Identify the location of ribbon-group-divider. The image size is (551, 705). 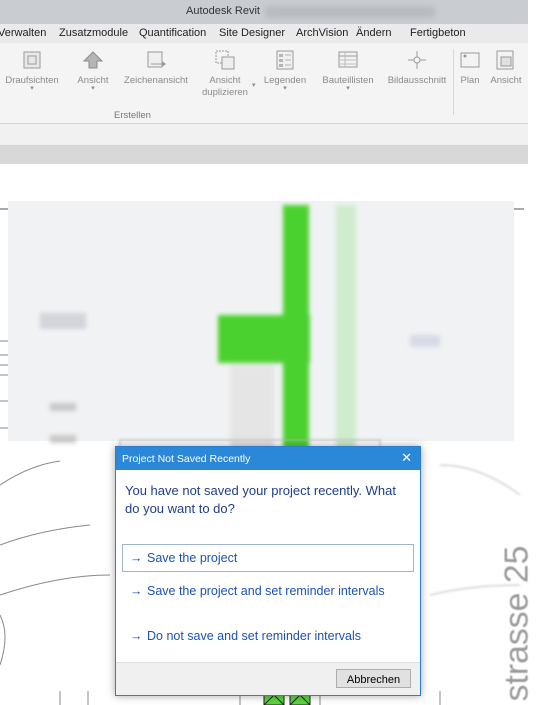
(453, 82).